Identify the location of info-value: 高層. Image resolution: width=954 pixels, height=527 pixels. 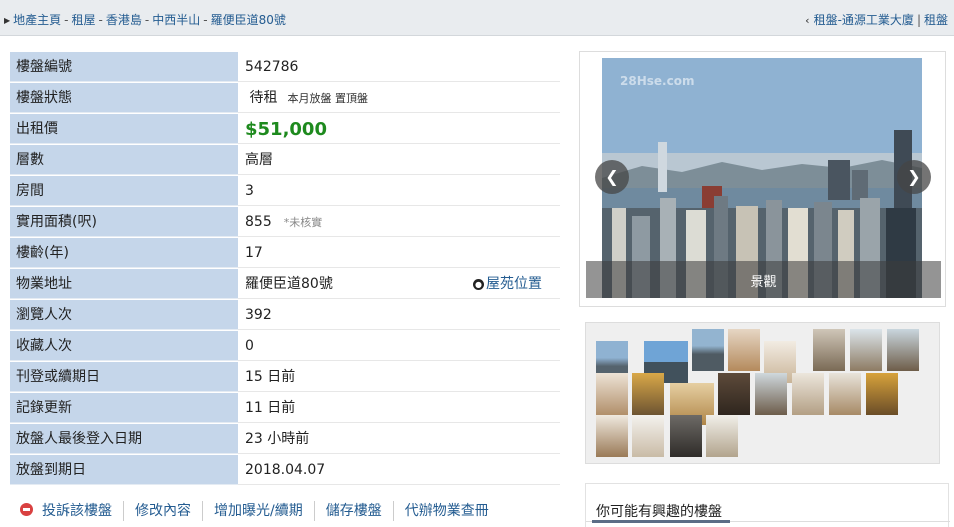
(399, 160).